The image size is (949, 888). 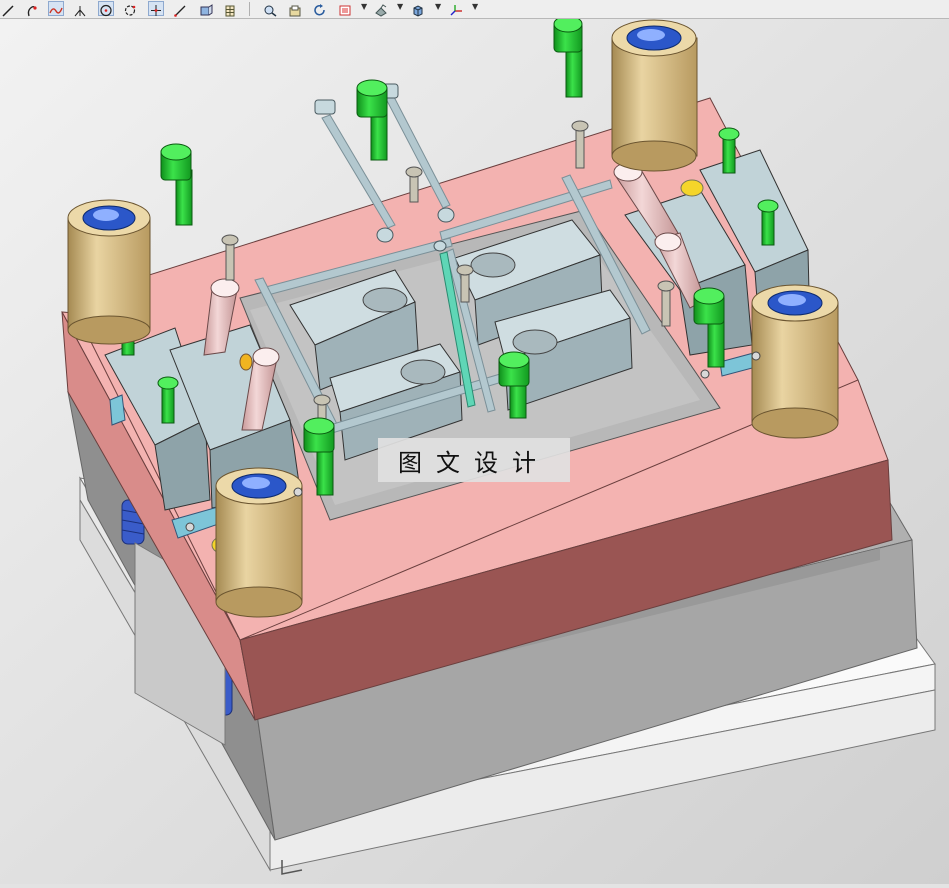 What do you see at coordinates (259, 542) in the screenshot?
I see `bushing-bottom-left` at bounding box center [259, 542].